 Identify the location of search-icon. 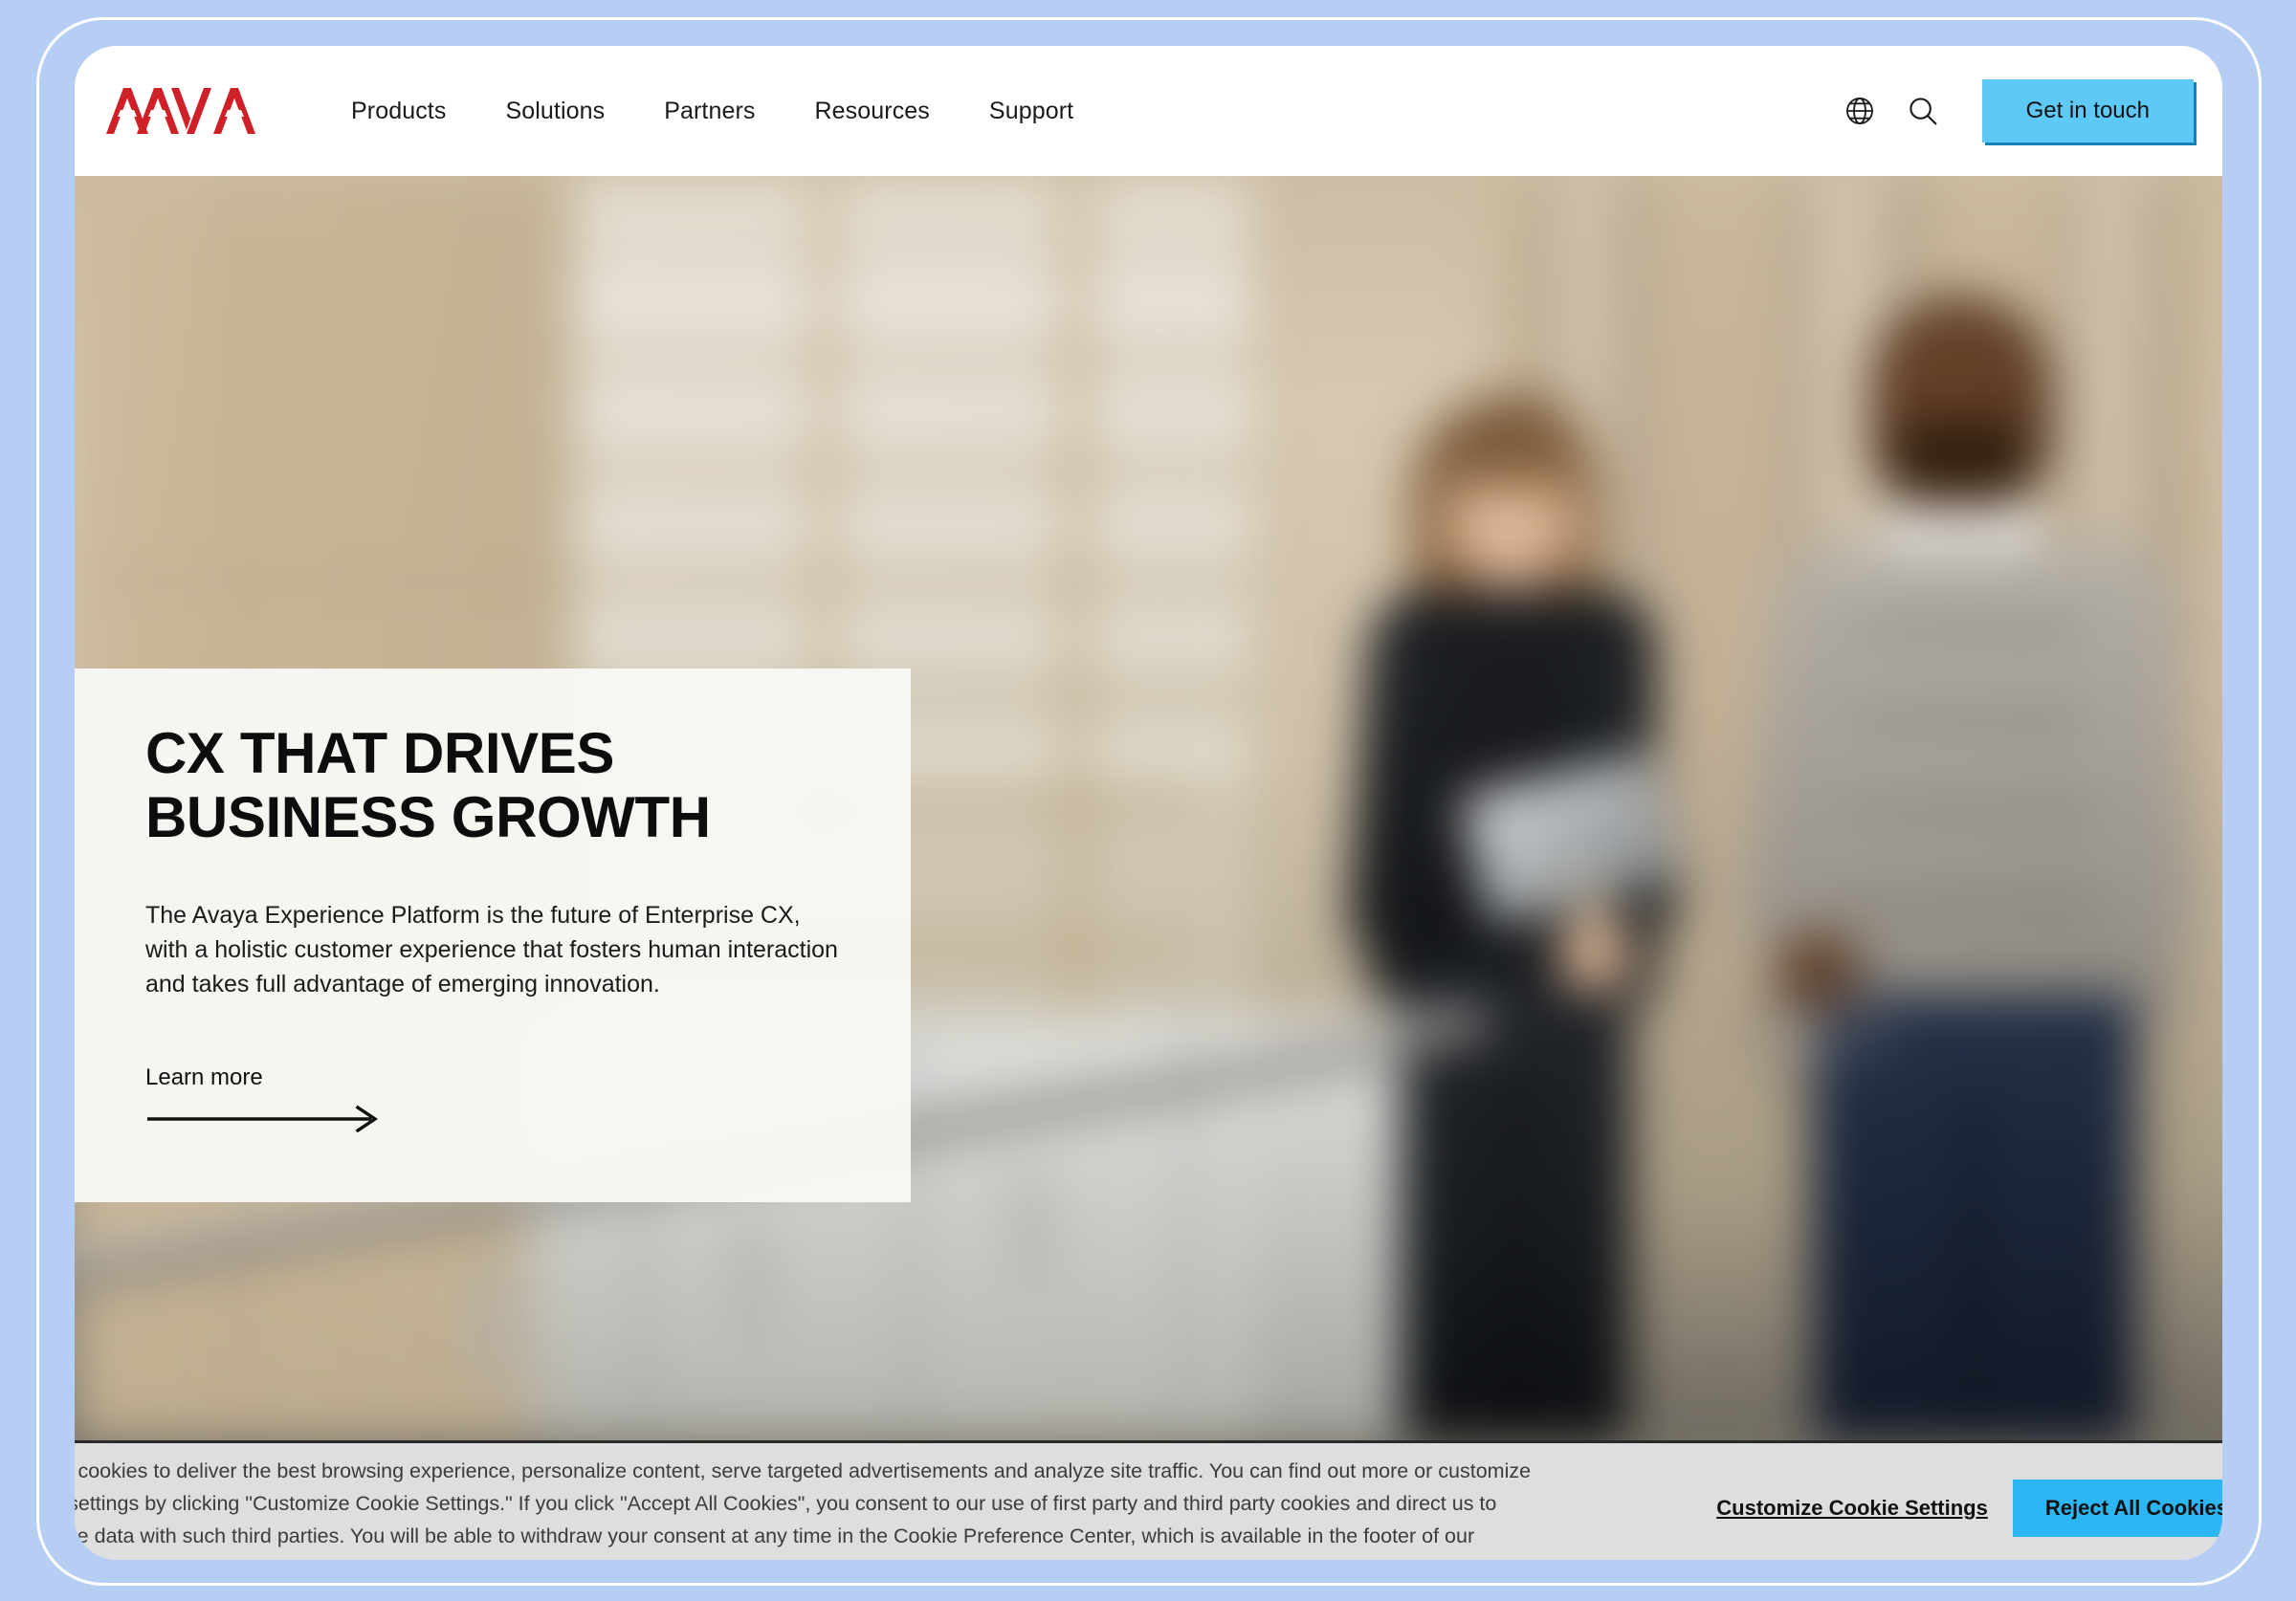
(1923, 111).